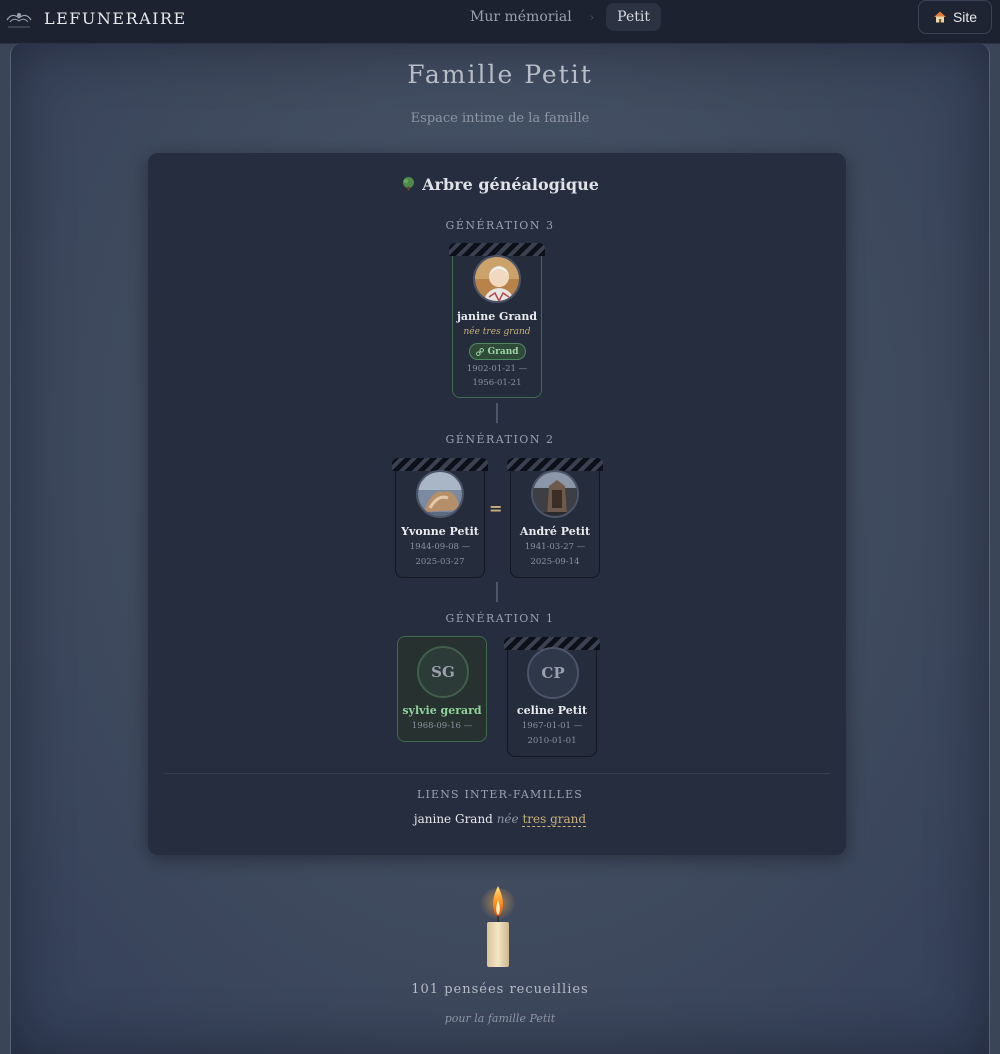  Describe the element at coordinates (553, 673) in the screenshot. I see `person-initials-avatar: CP` at that location.